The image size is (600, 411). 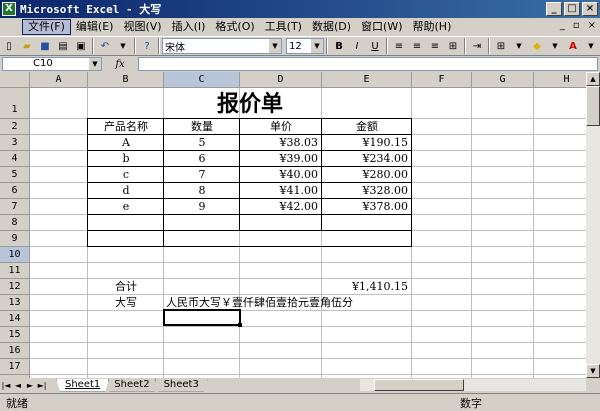 What do you see at coordinates (417, 46) in the screenshot?
I see `align-center-icon: ≡` at bounding box center [417, 46].